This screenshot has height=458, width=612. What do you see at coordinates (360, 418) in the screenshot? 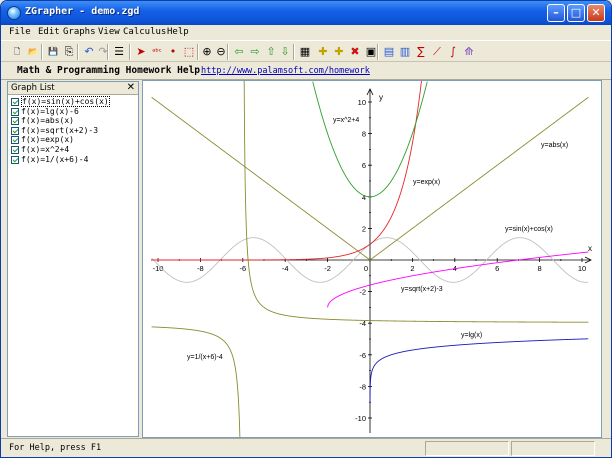
I see `y-tick-label: -10` at bounding box center [360, 418].